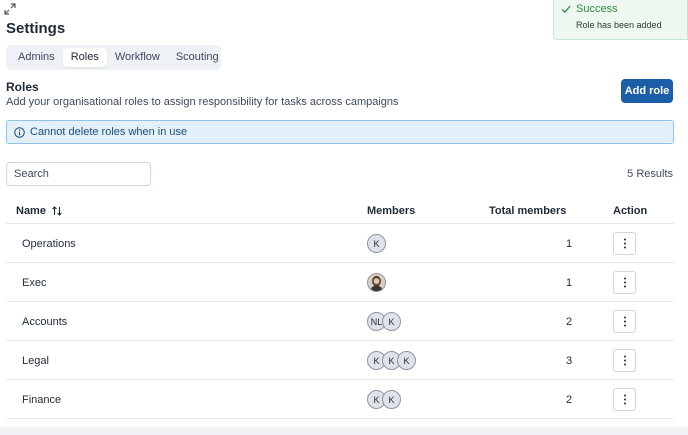 The height and width of the screenshot is (435, 688). Describe the element at coordinates (36, 28) in the screenshot. I see `page-title: Settings` at that location.